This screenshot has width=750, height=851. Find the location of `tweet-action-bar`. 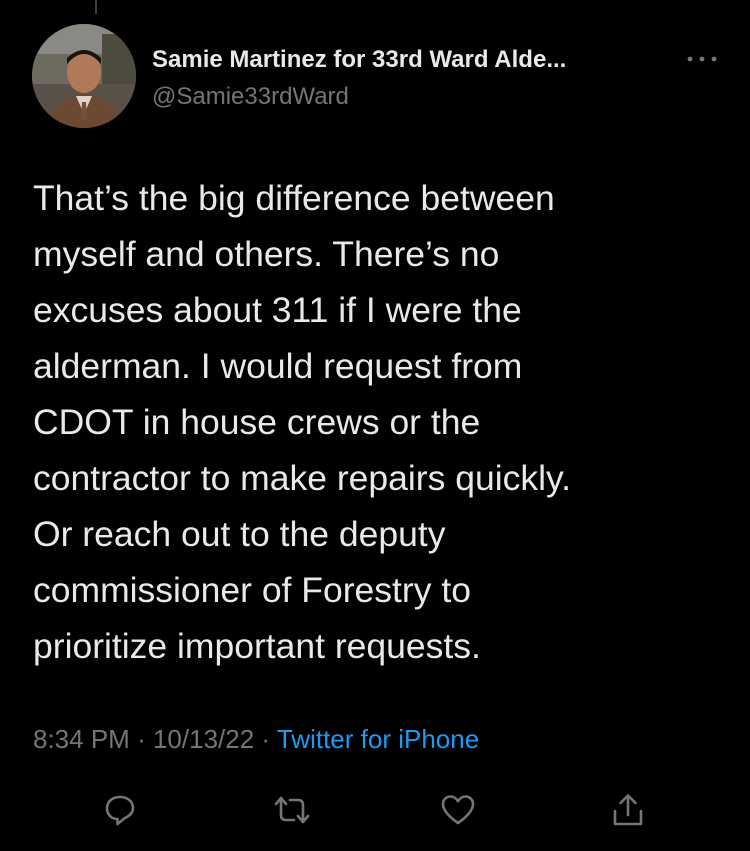

tweet-action-bar is located at coordinates (375, 810).